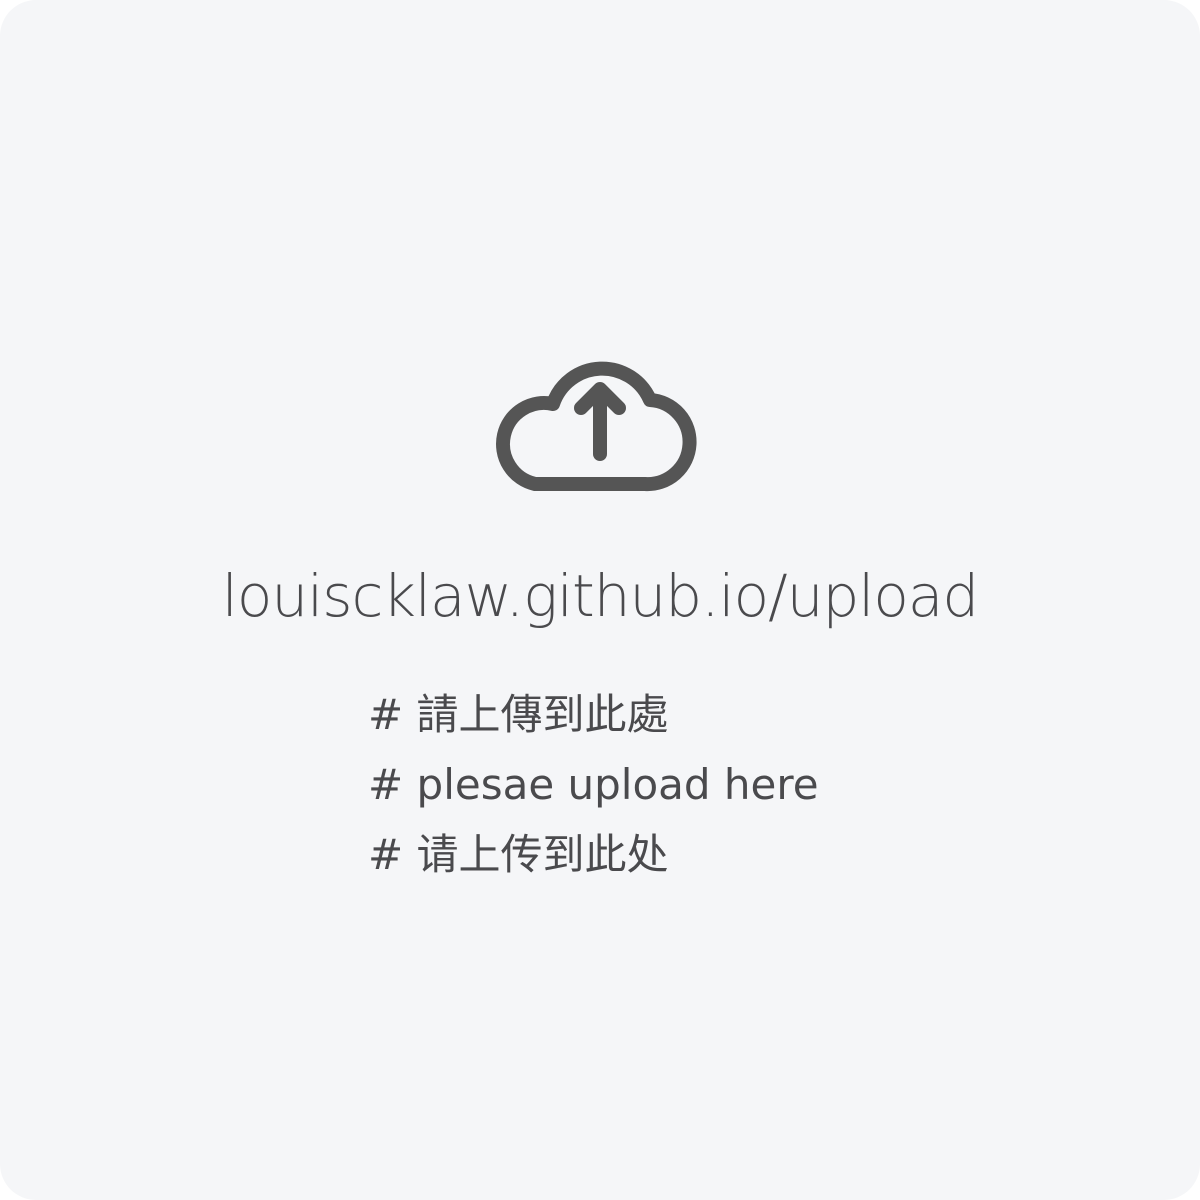 The height and width of the screenshot is (1200, 1200). What do you see at coordinates (518, 854) in the screenshot?
I see `instruction-simplified-chinese: # 请上传到此处` at bounding box center [518, 854].